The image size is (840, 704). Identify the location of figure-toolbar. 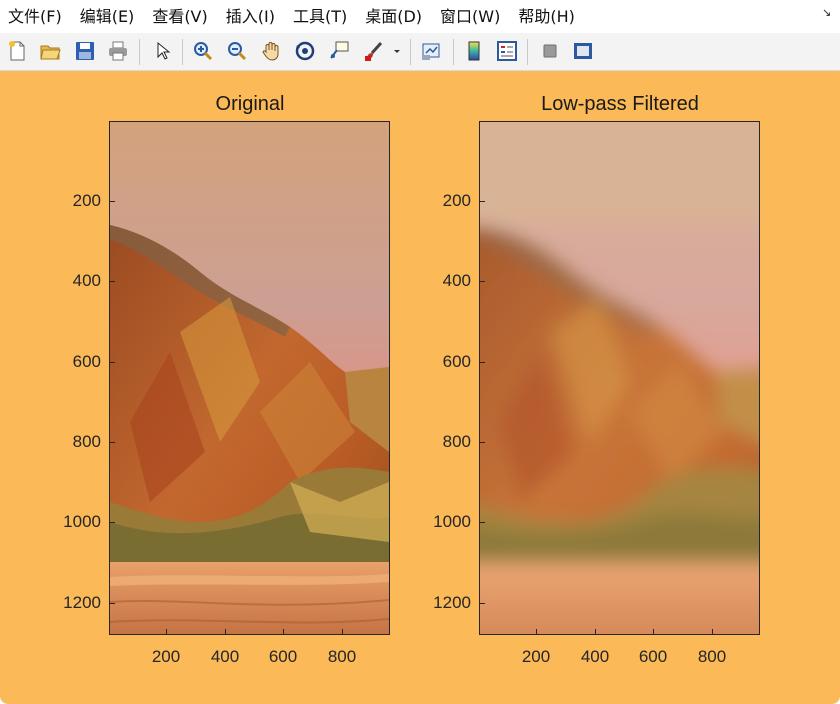
(420, 52).